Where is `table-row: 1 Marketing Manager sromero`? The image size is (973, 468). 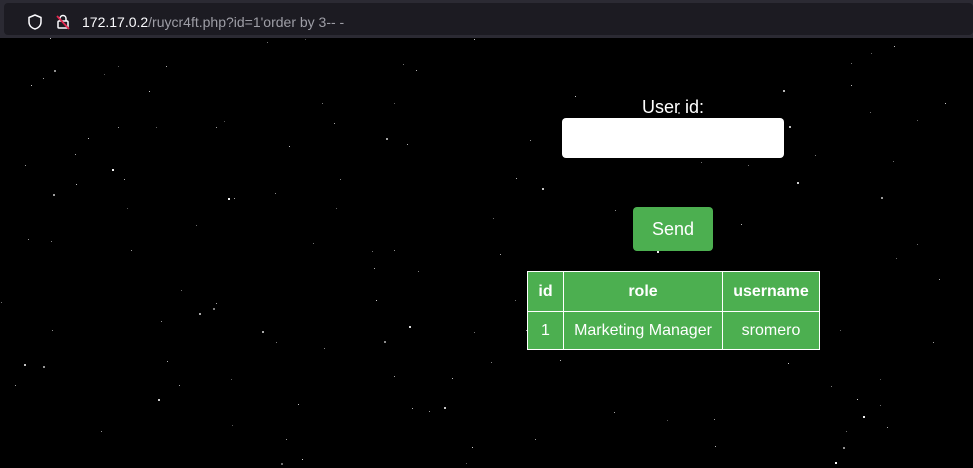
table-row: 1 Marketing Manager sromero is located at coordinates (673, 330).